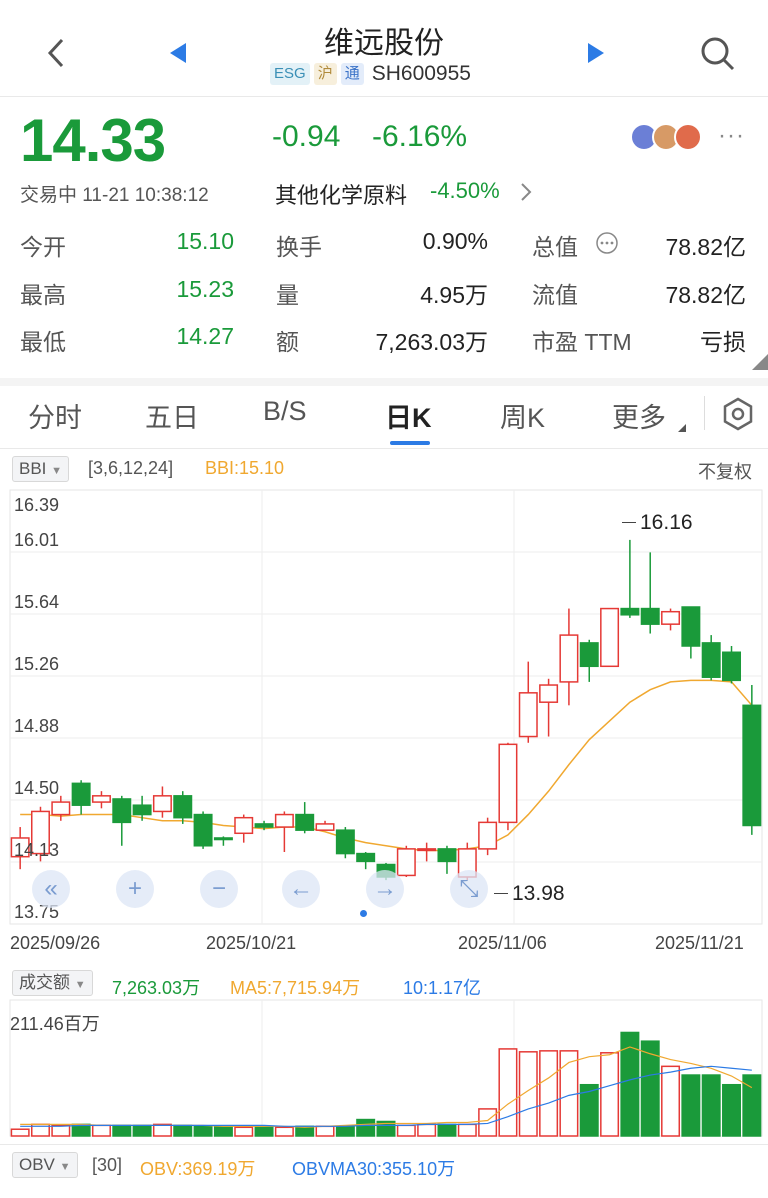 The height and width of the screenshot is (1198, 768). I want to click on chevron-right-icon, so click(526, 192).